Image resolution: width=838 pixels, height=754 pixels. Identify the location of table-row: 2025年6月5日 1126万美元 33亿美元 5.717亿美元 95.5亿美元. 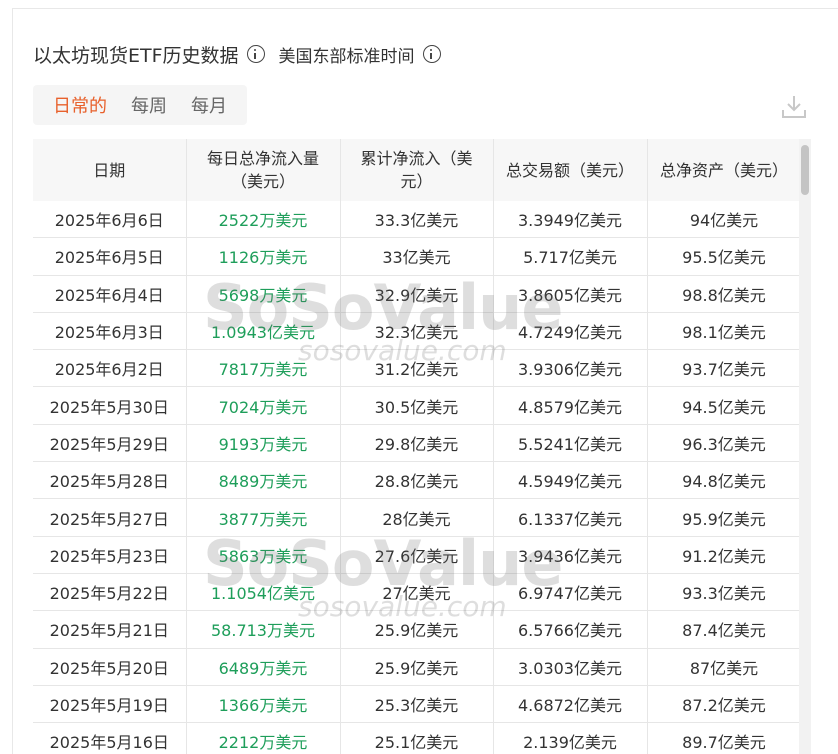
(417, 256).